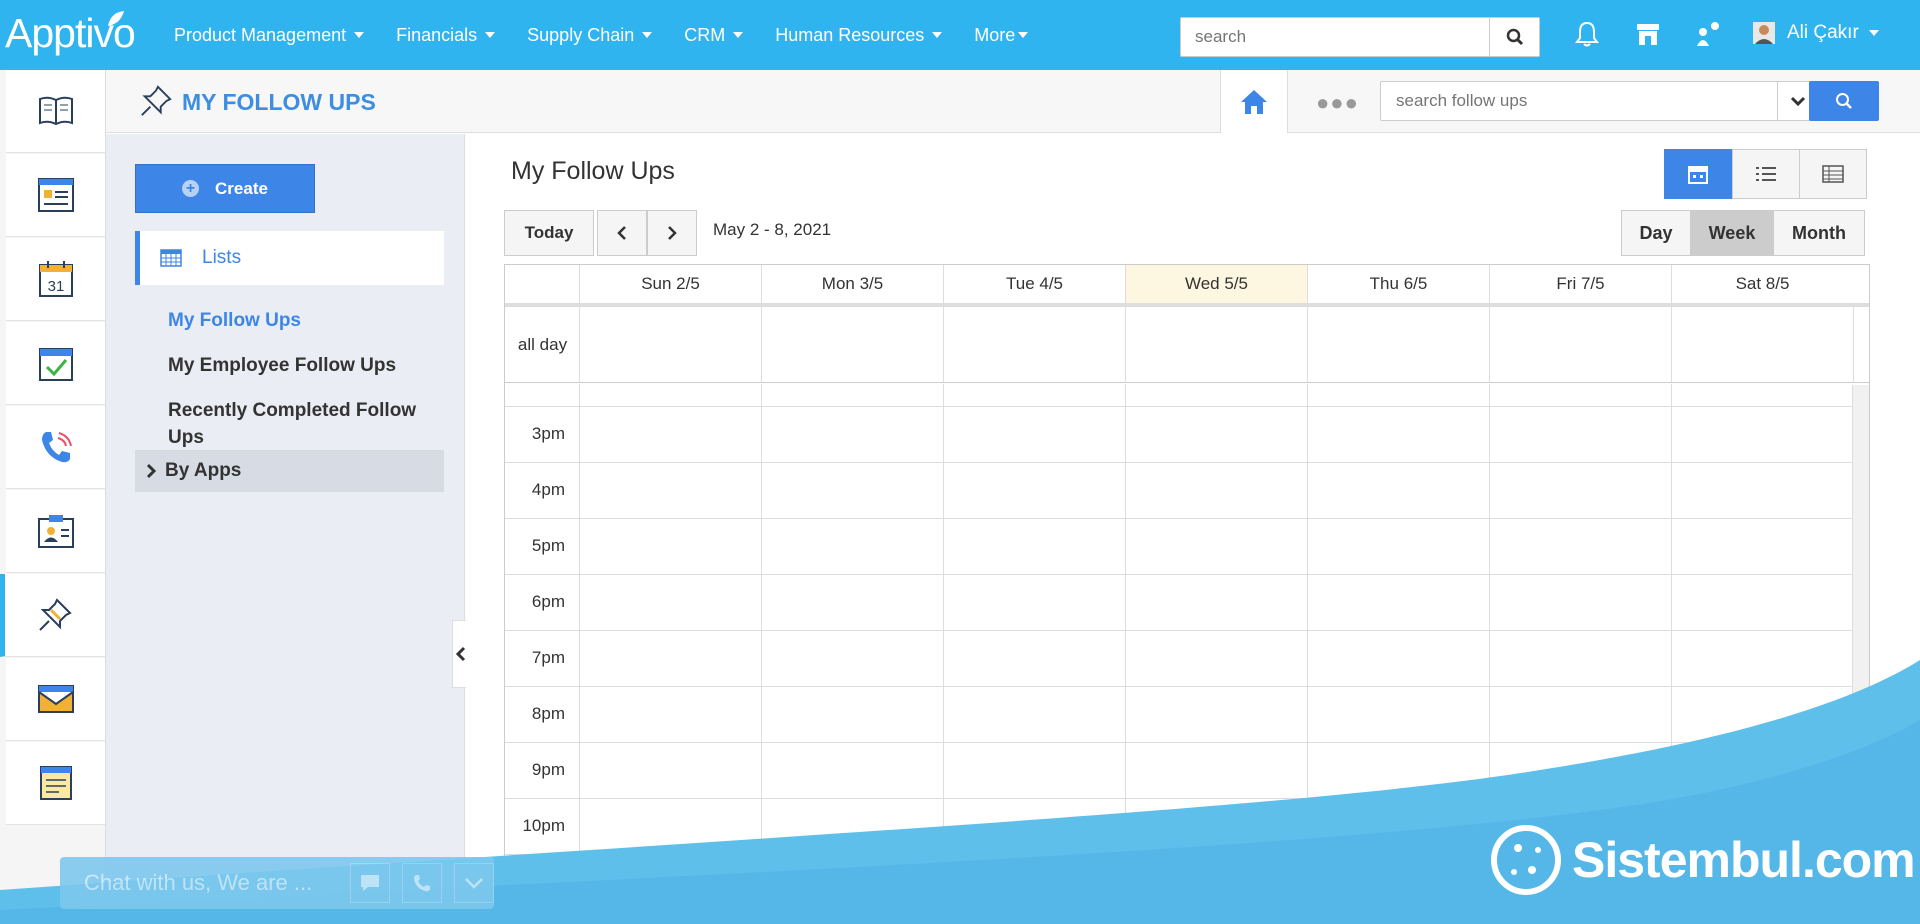 This screenshot has height=924, width=1920. I want to click on day-header: Tue 4/5, so click(1034, 284).